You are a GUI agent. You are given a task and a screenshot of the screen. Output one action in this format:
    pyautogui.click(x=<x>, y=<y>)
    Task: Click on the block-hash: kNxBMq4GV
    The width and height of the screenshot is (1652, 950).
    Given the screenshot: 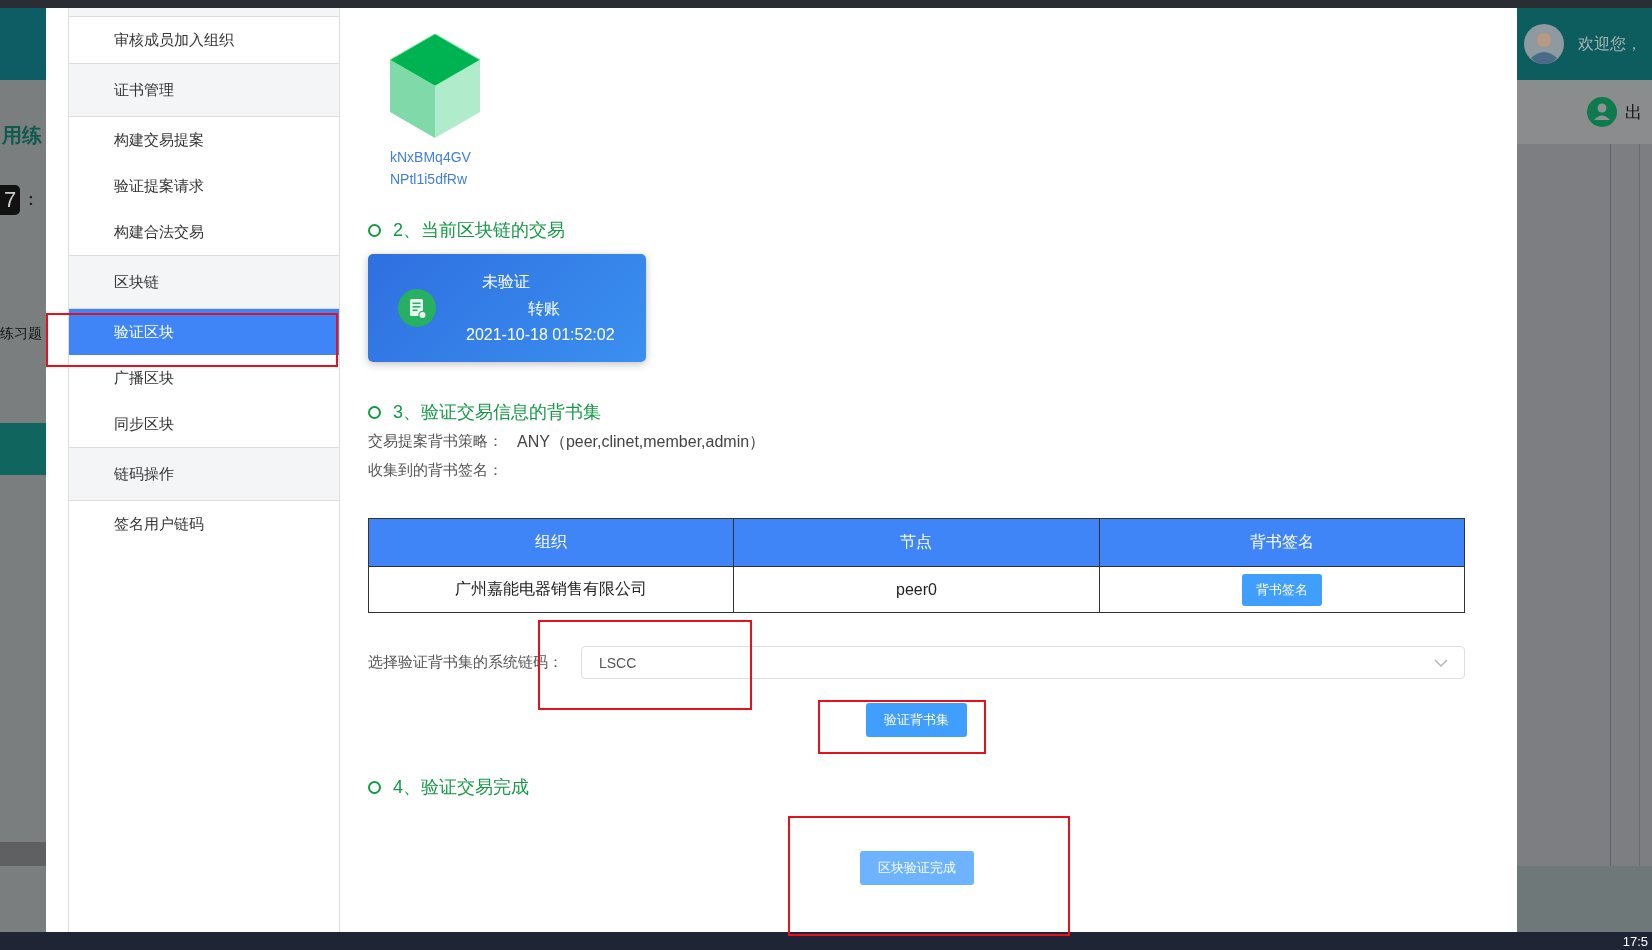 What is the action you would take?
    pyautogui.click(x=430, y=157)
    